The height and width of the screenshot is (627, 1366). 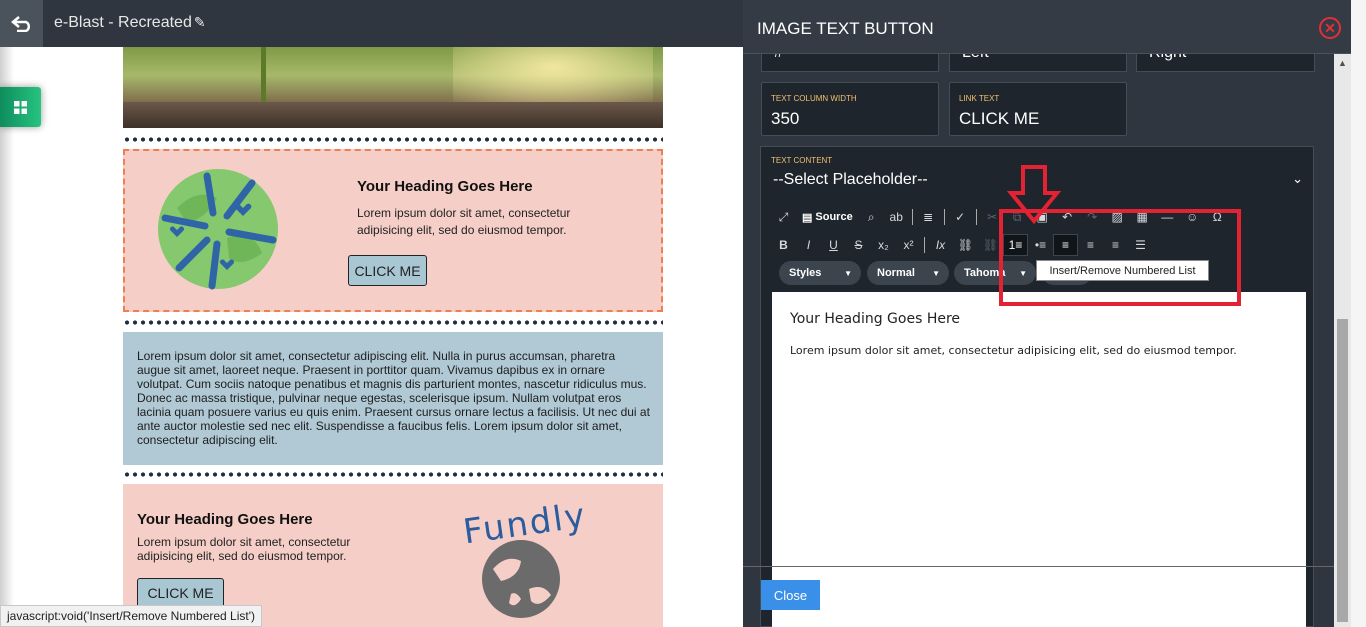 I want to click on top-bar: e-Blast - Recreated ✎, so click(x=371, y=23).